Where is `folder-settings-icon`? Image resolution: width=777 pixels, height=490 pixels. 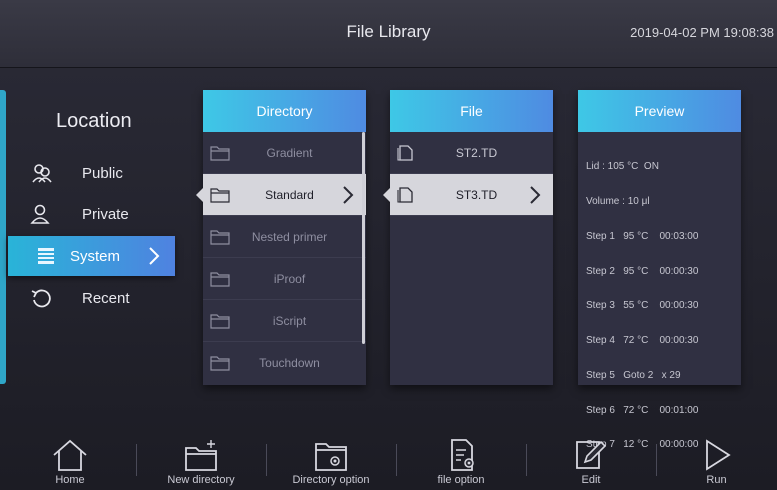 folder-settings-icon is located at coordinates (331, 457).